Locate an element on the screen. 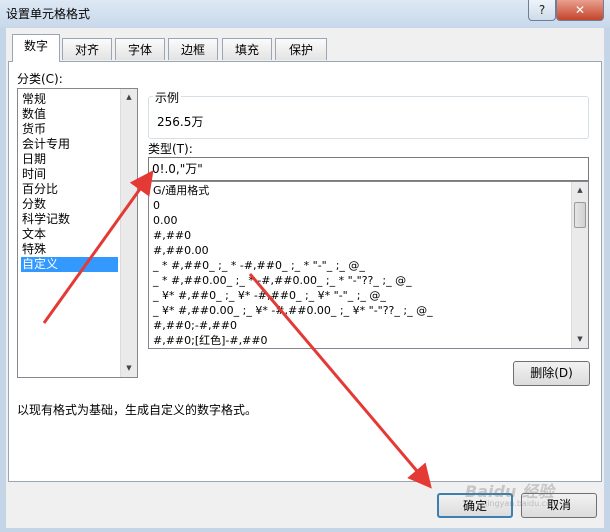  tab-number: 数字 is located at coordinates (36, 48).